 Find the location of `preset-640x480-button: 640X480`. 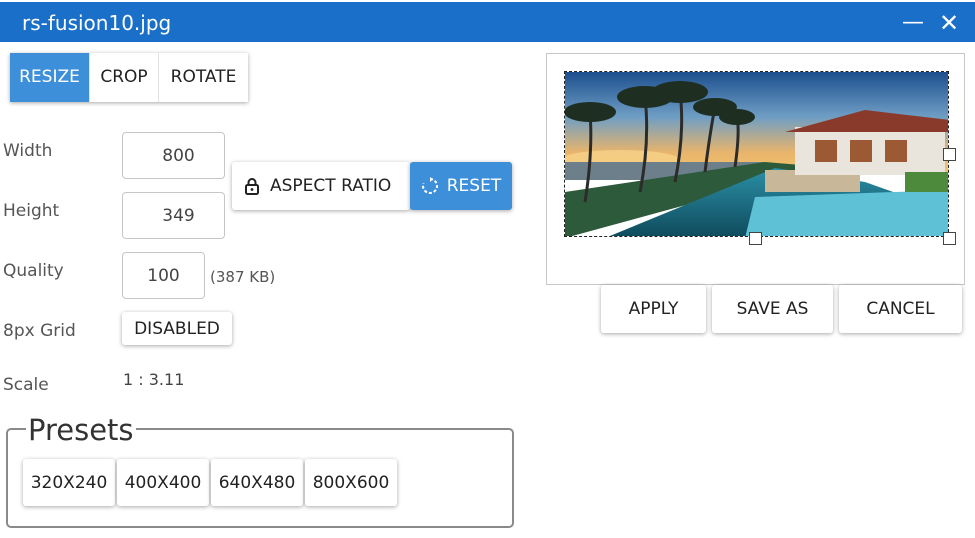

preset-640x480-button: 640X480 is located at coordinates (257, 482).